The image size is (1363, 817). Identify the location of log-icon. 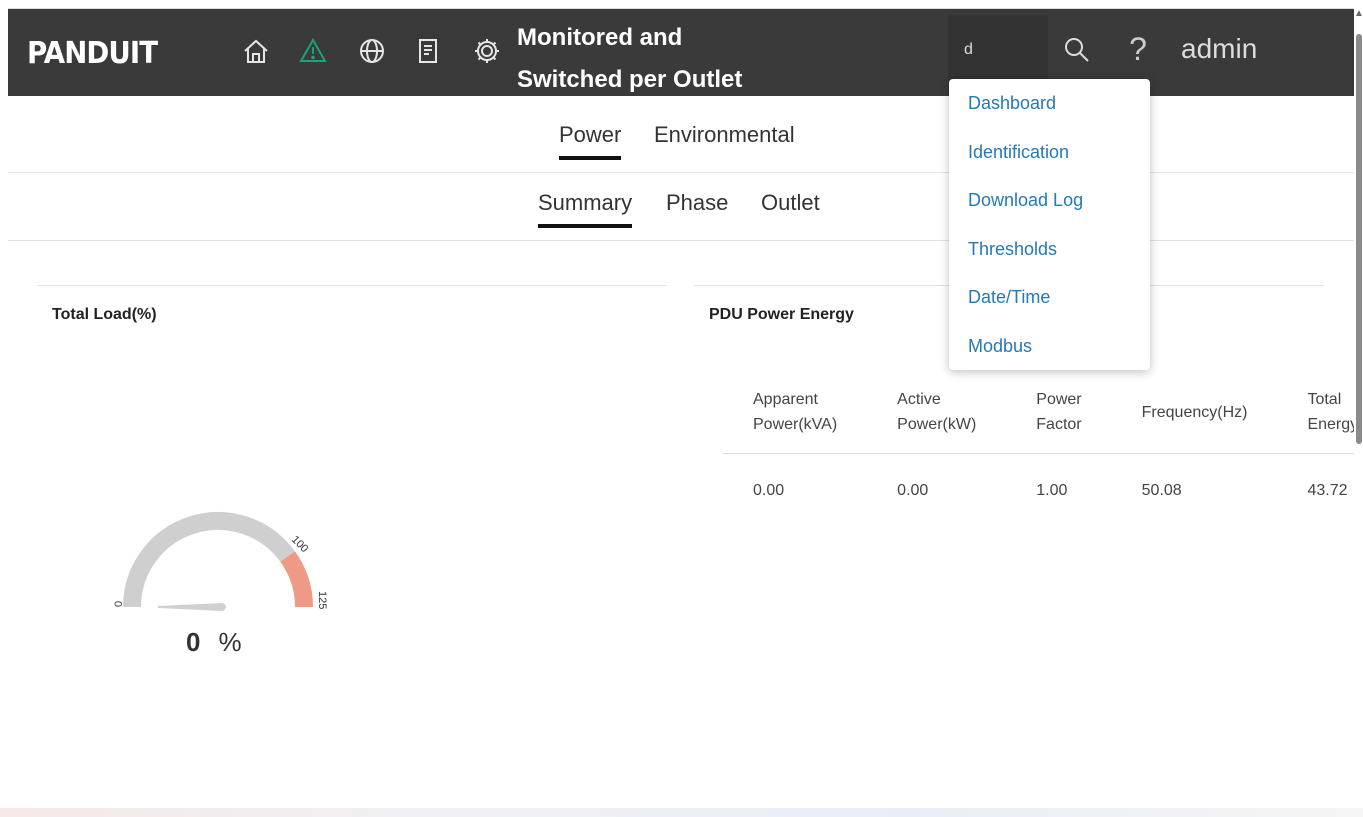
(428, 51).